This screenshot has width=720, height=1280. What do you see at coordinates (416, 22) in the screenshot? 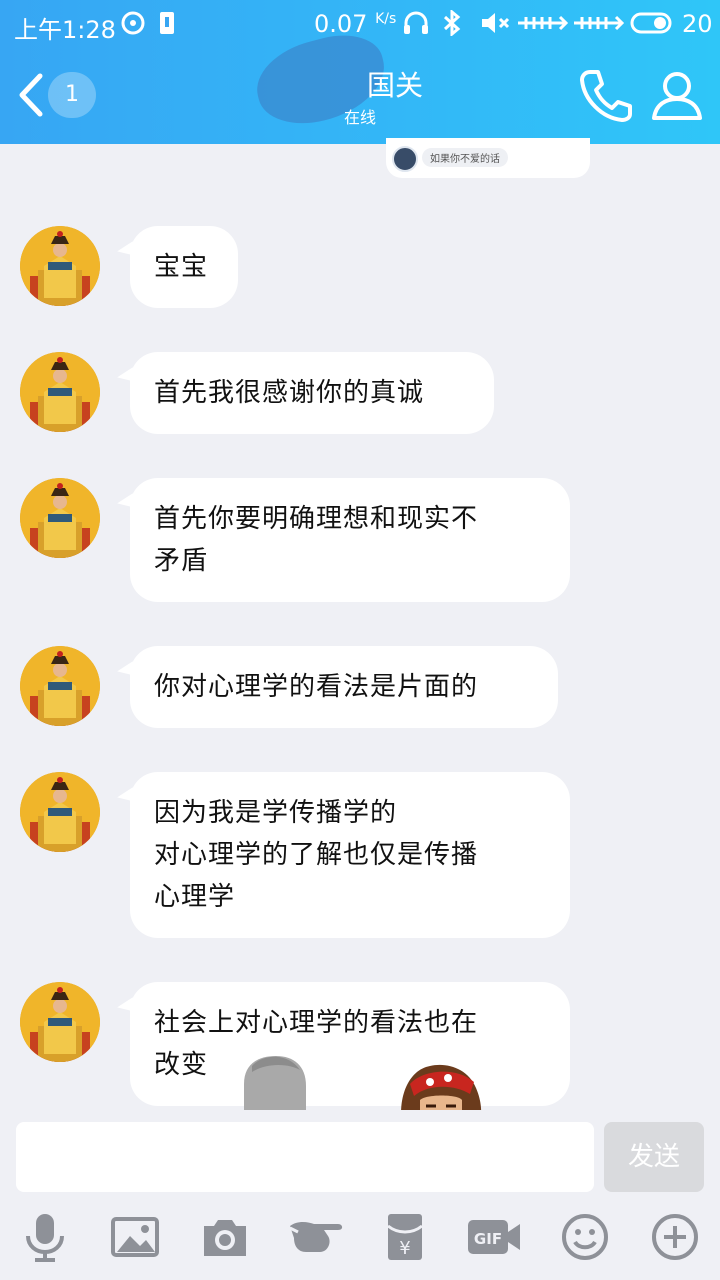
I see `headphones-icon` at bounding box center [416, 22].